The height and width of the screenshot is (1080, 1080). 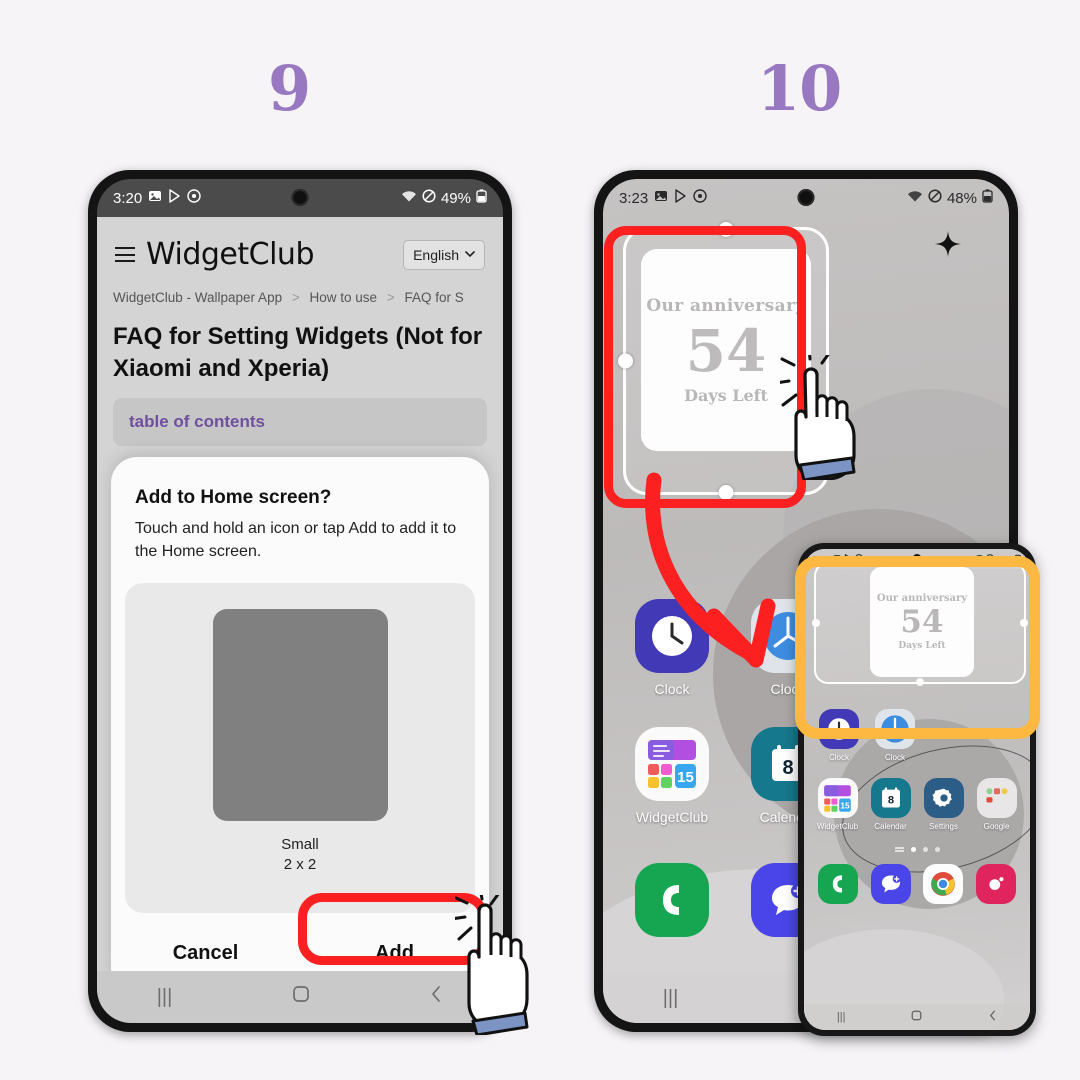 I want to click on breadcrumb-item-2: FAQ for S, so click(x=433, y=297).